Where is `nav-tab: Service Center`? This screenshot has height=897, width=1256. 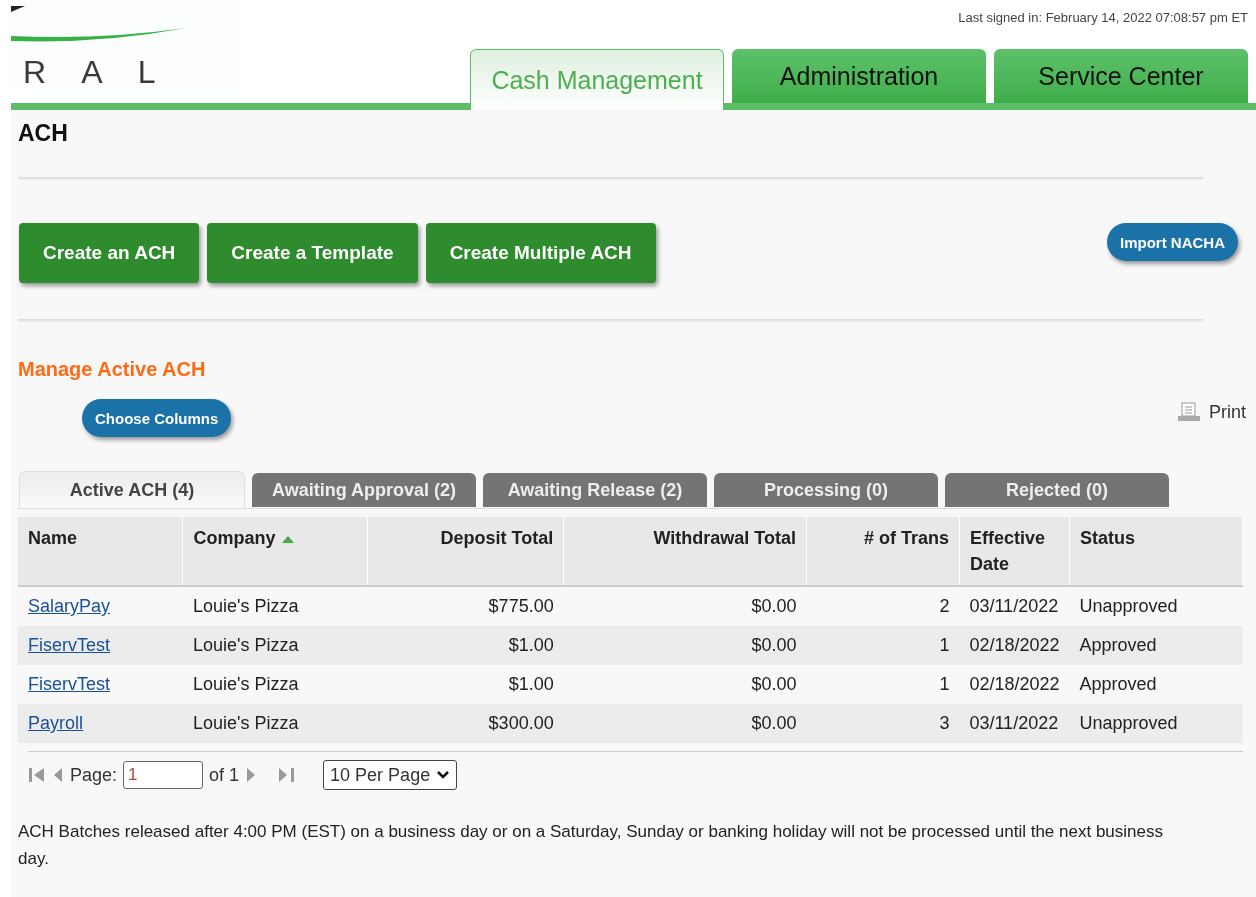 nav-tab: Service Center is located at coordinates (1121, 76).